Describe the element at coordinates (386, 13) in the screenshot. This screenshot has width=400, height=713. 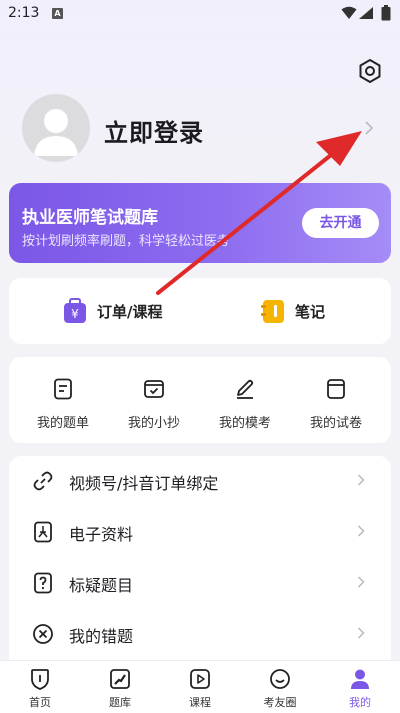
I see `battery-icon` at that location.